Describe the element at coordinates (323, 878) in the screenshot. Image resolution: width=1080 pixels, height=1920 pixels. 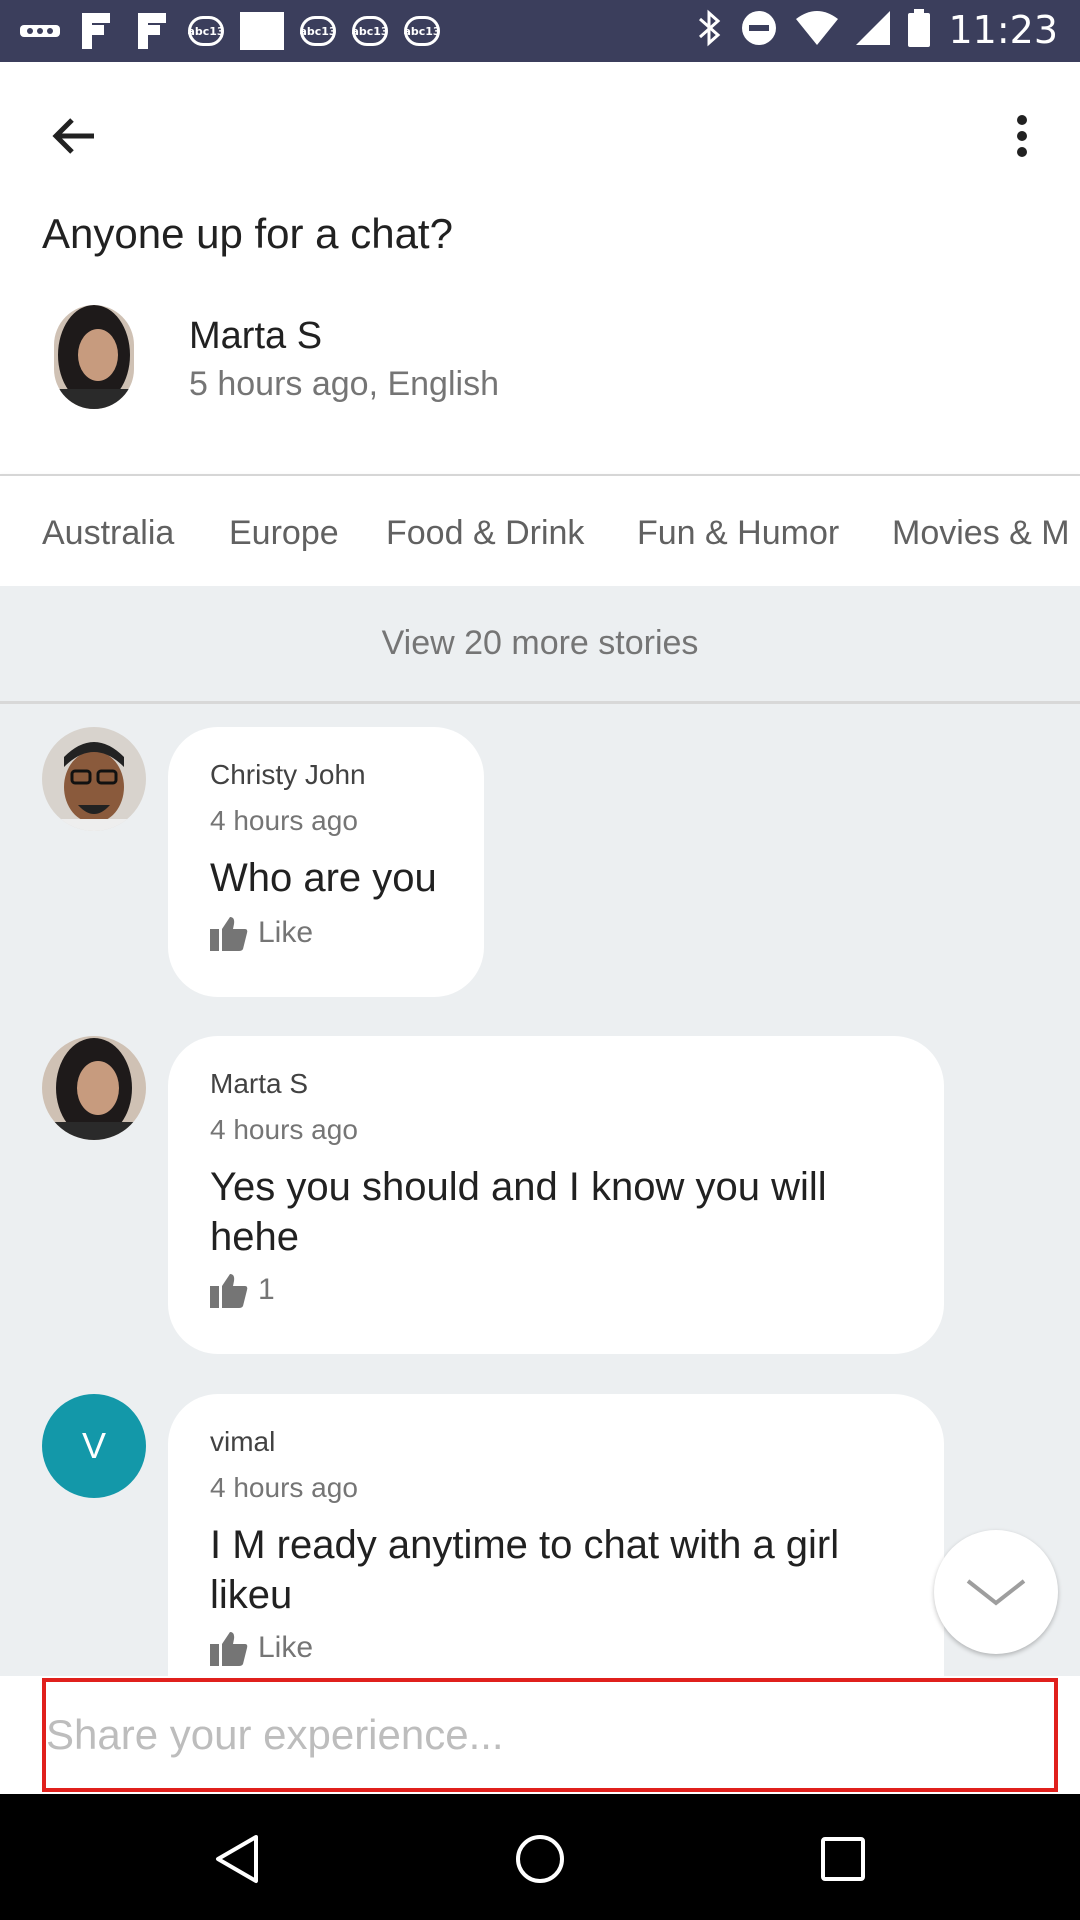
I see `comment-text: Who are you` at that location.